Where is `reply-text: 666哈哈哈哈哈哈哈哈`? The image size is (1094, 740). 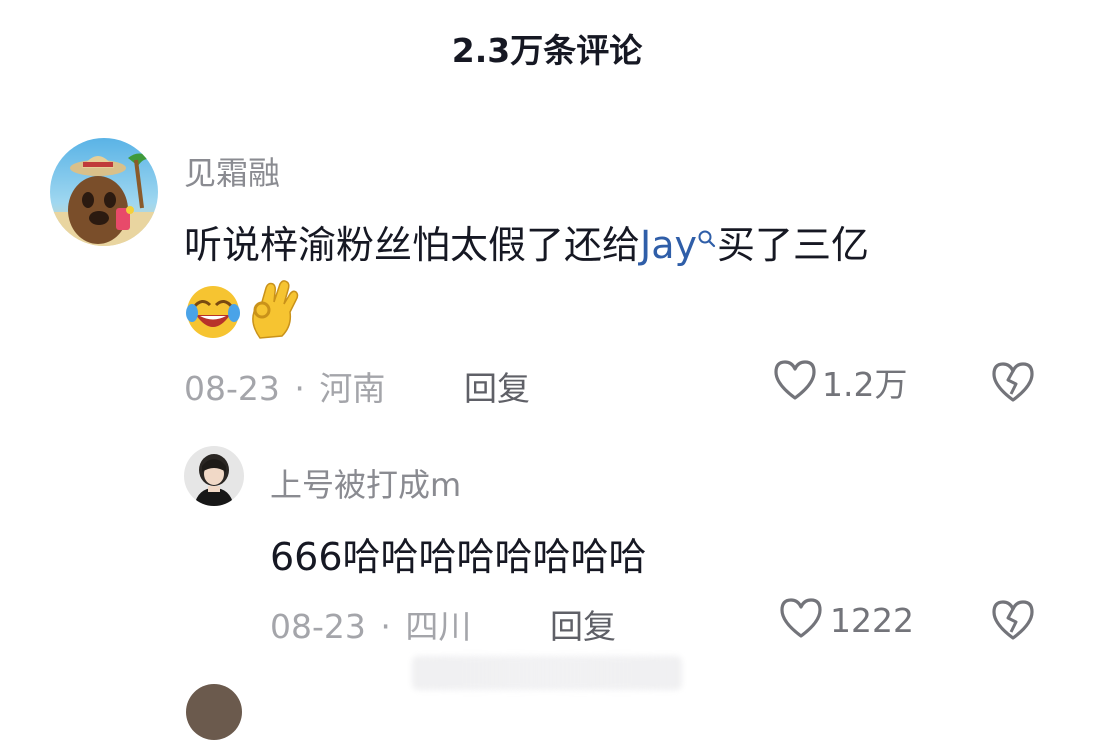 reply-text: 666哈哈哈哈哈哈哈哈 is located at coordinates (458, 557).